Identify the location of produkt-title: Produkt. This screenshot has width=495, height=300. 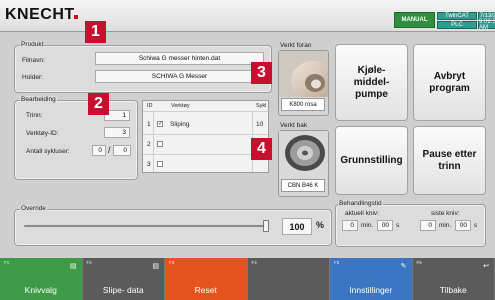
(32, 44).